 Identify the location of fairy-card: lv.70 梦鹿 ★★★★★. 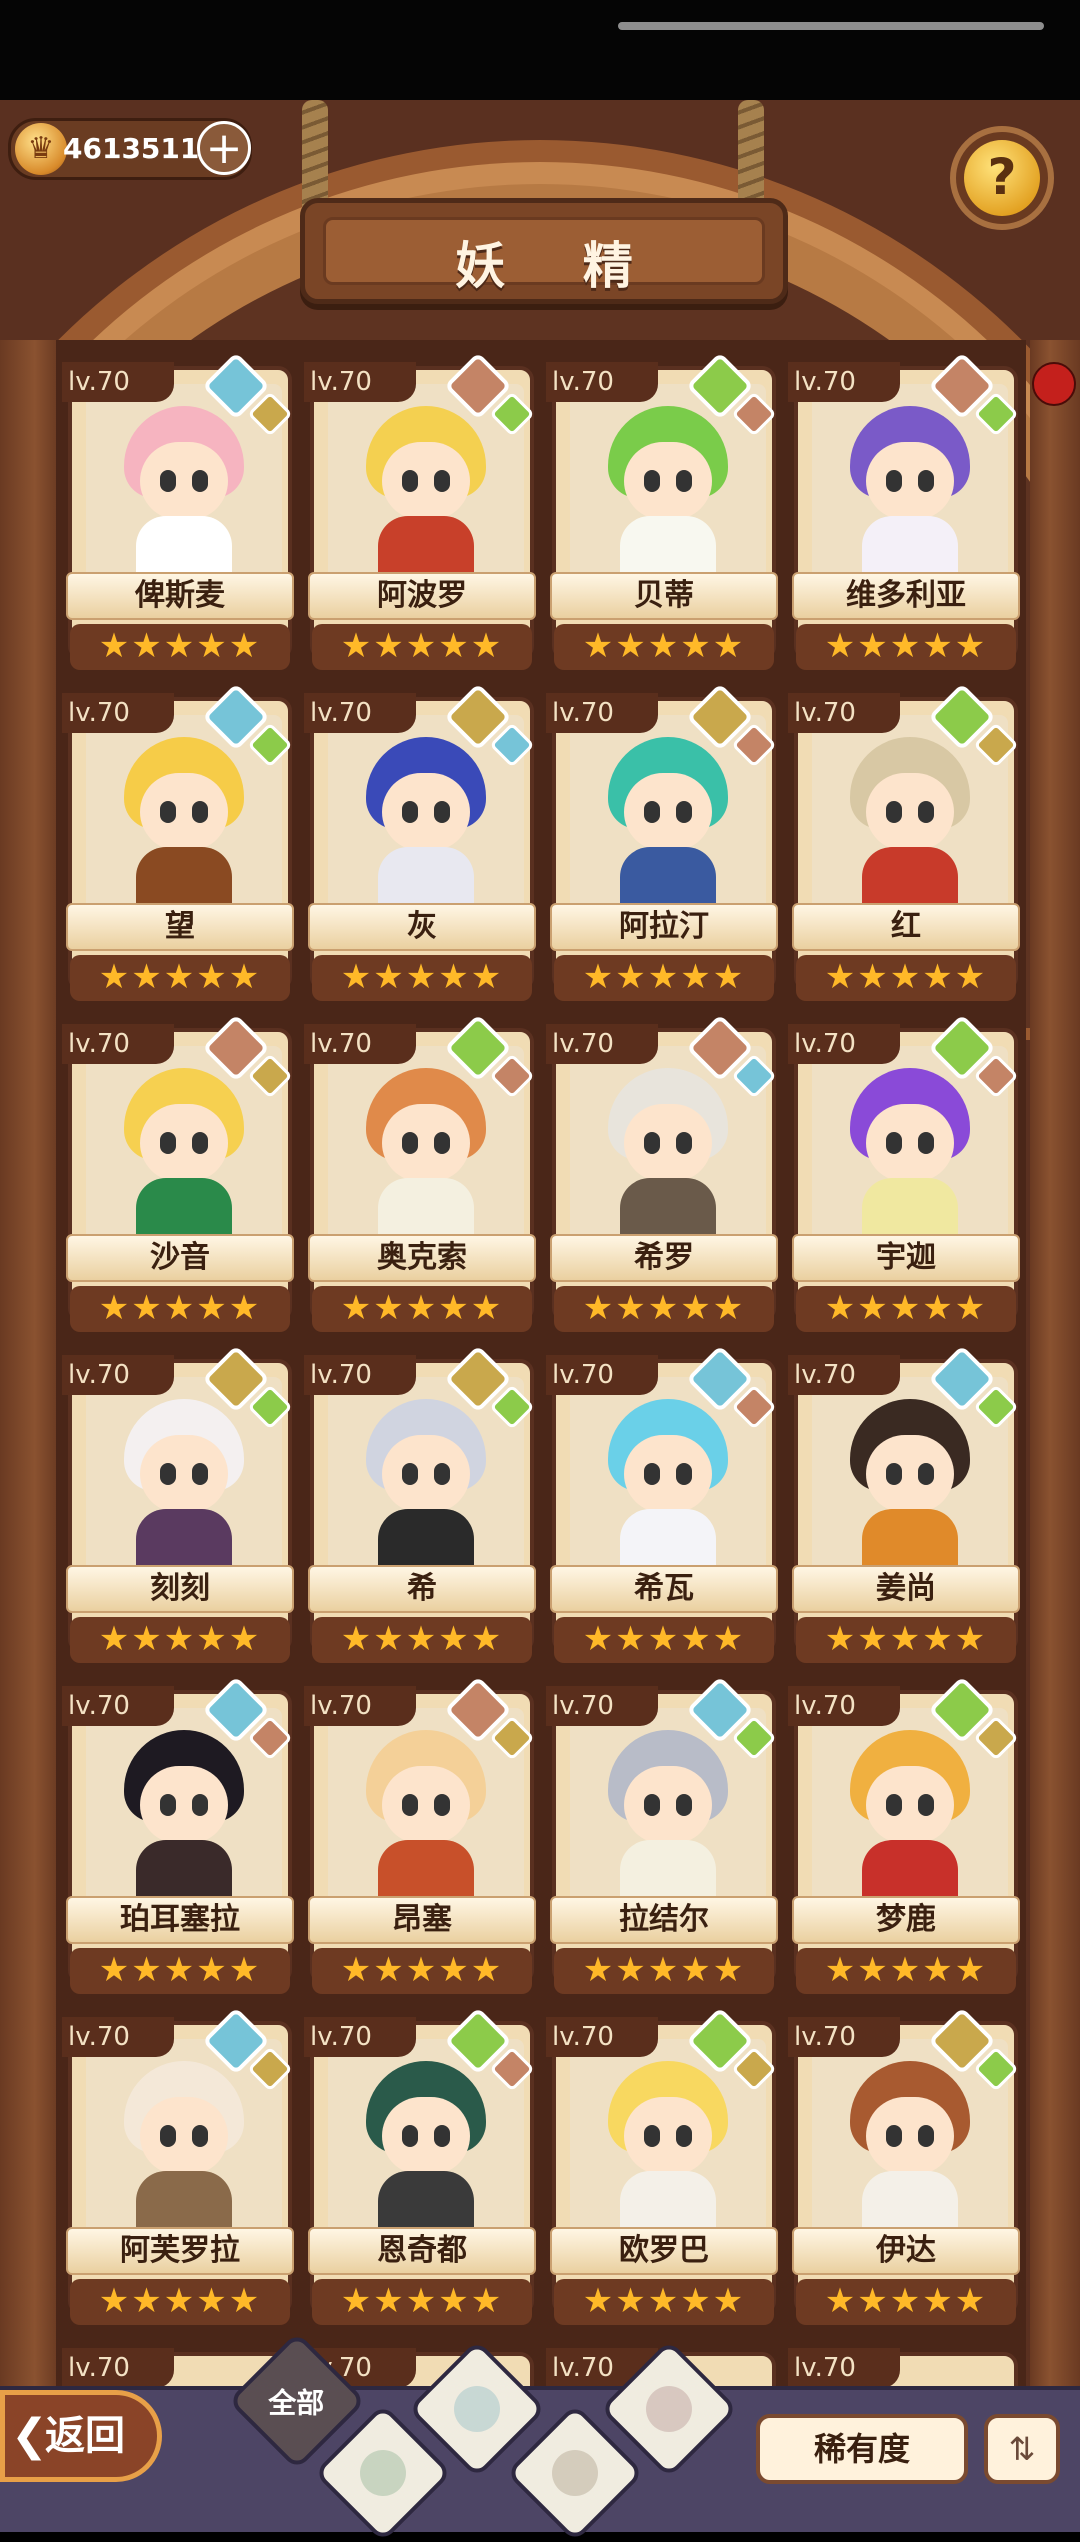
(906, 1840).